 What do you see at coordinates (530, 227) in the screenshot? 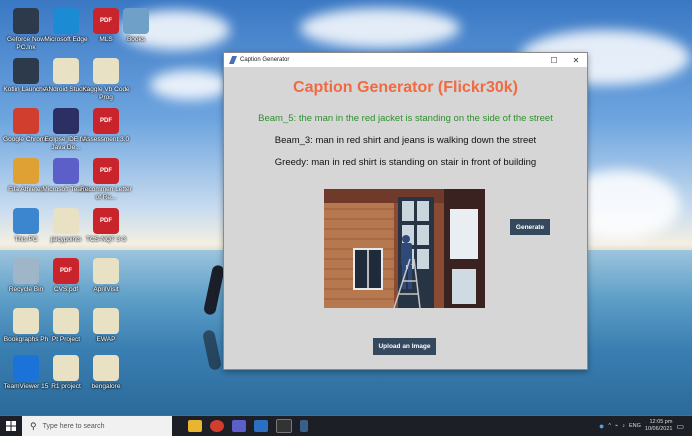
I see `generate-button: Generate` at bounding box center [530, 227].